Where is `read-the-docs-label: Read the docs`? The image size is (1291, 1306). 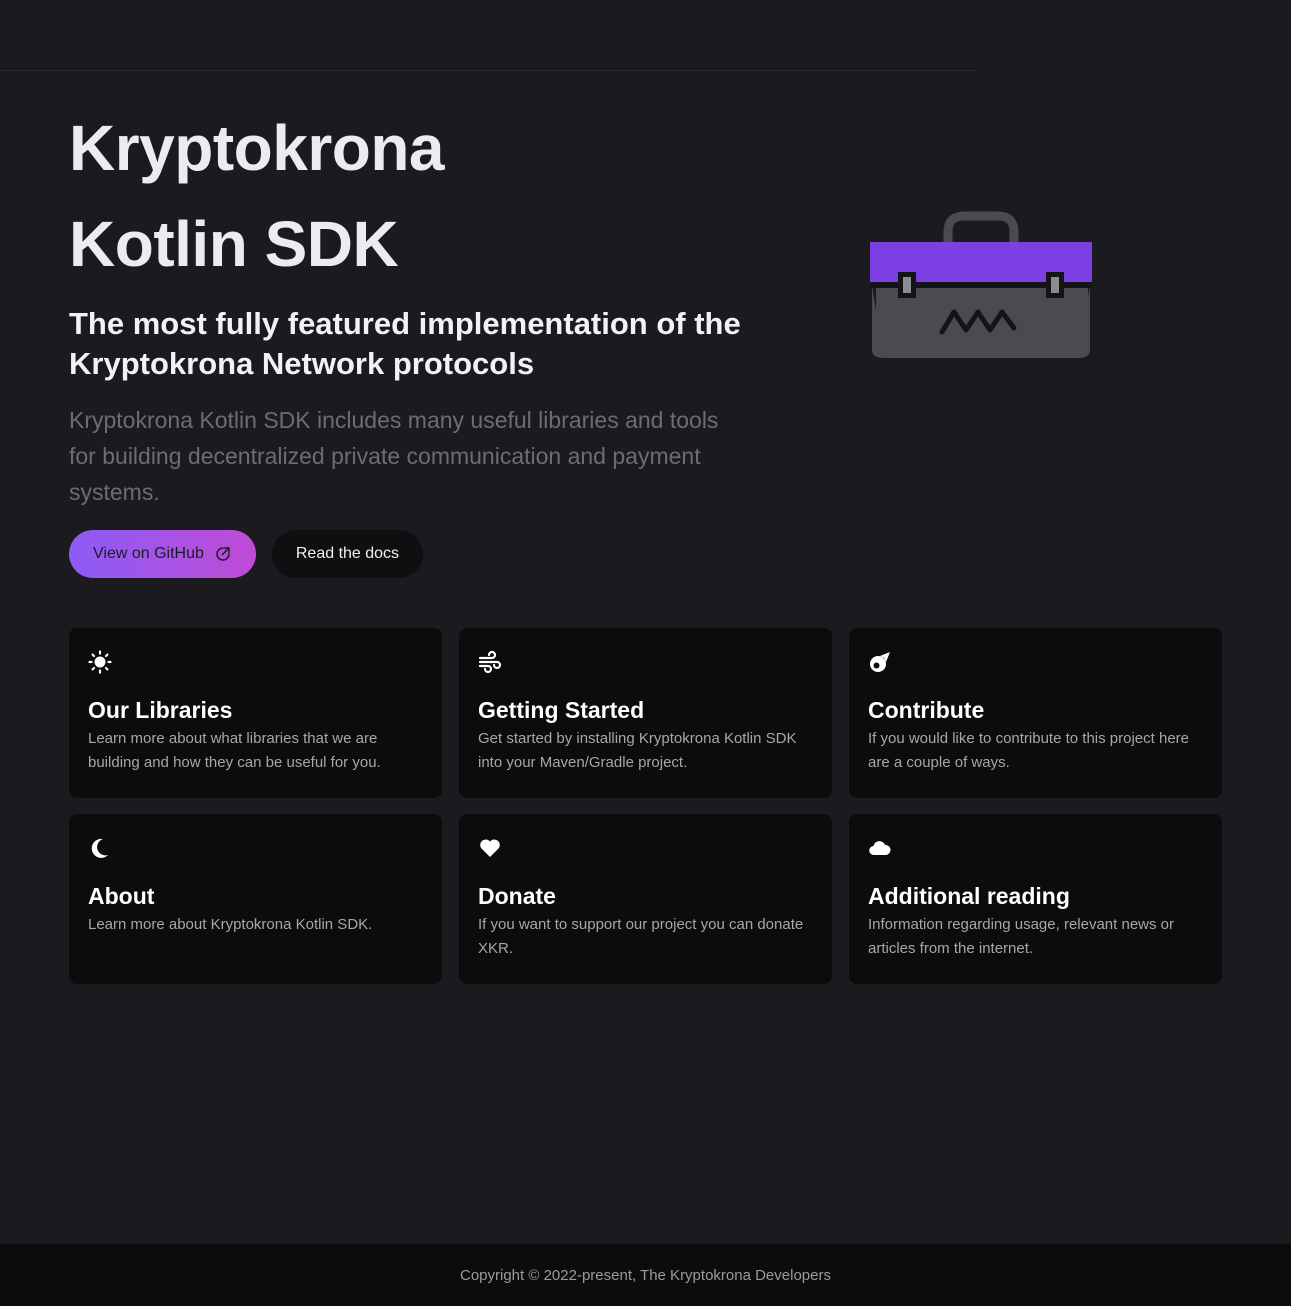
read-the-docs-label: Read the docs is located at coordinates (347, 553).